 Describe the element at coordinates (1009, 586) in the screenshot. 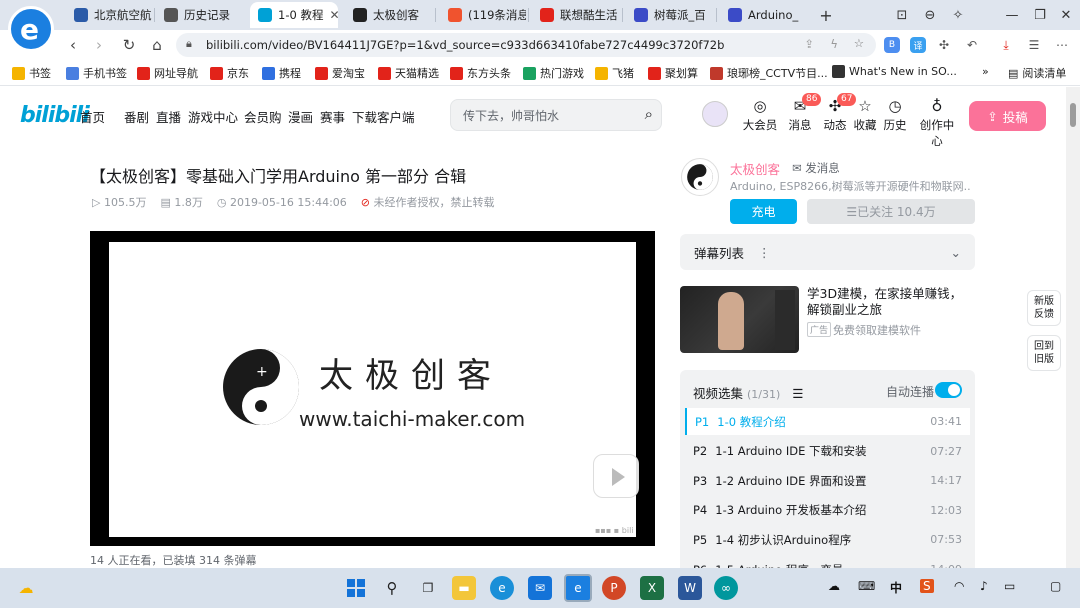

I see `battery-icon: ▭` at that location.